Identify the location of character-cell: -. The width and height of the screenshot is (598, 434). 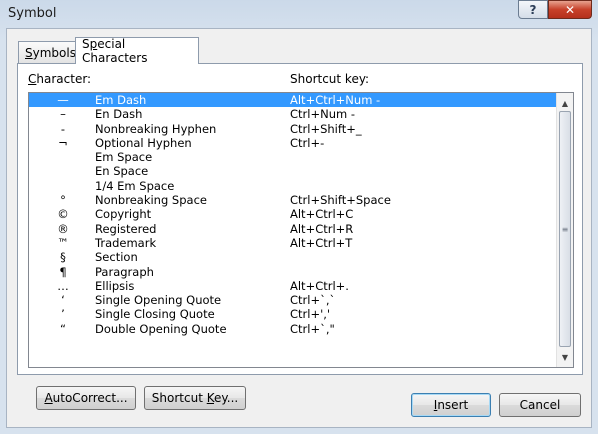
(63, 128).